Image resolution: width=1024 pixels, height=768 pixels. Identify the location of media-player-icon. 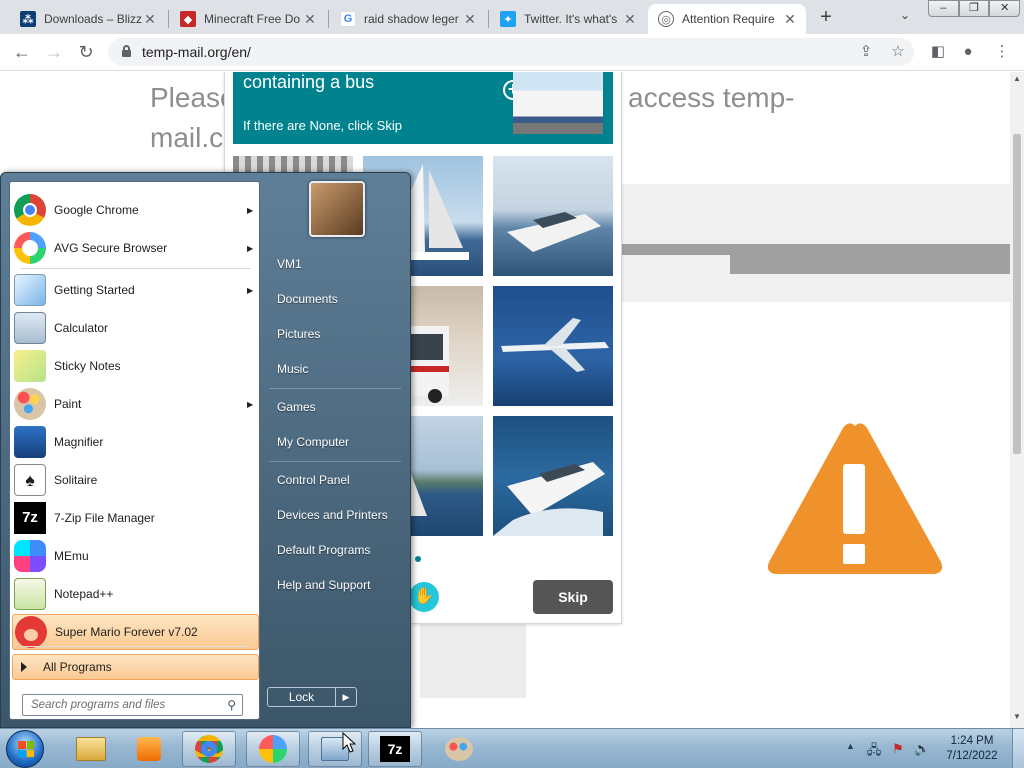
(149, 749).